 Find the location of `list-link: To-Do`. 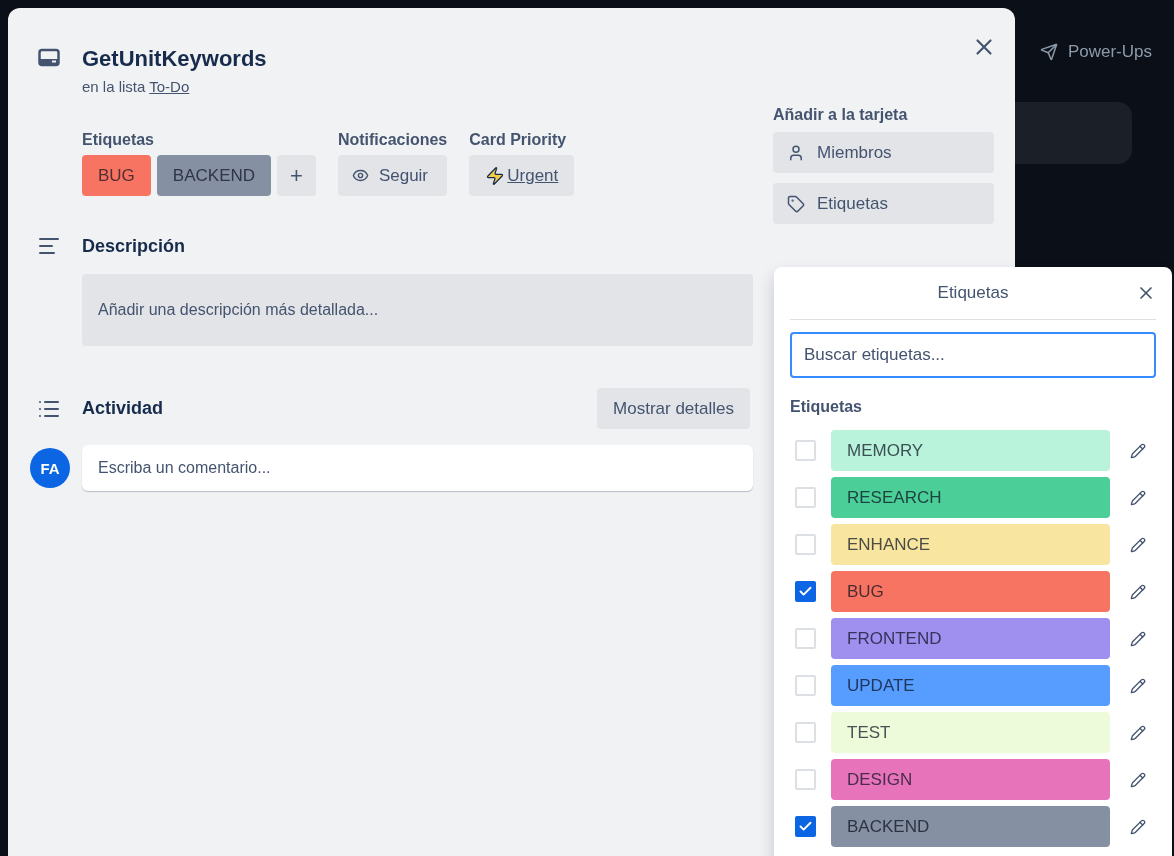

list-link: To-Do is located at coordinates (169, 86).